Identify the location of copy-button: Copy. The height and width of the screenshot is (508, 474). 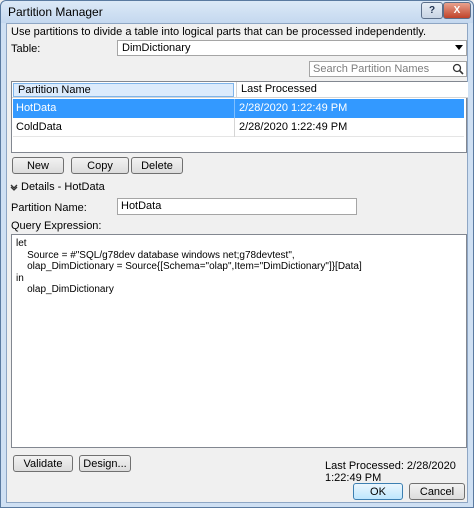
(100, 165).